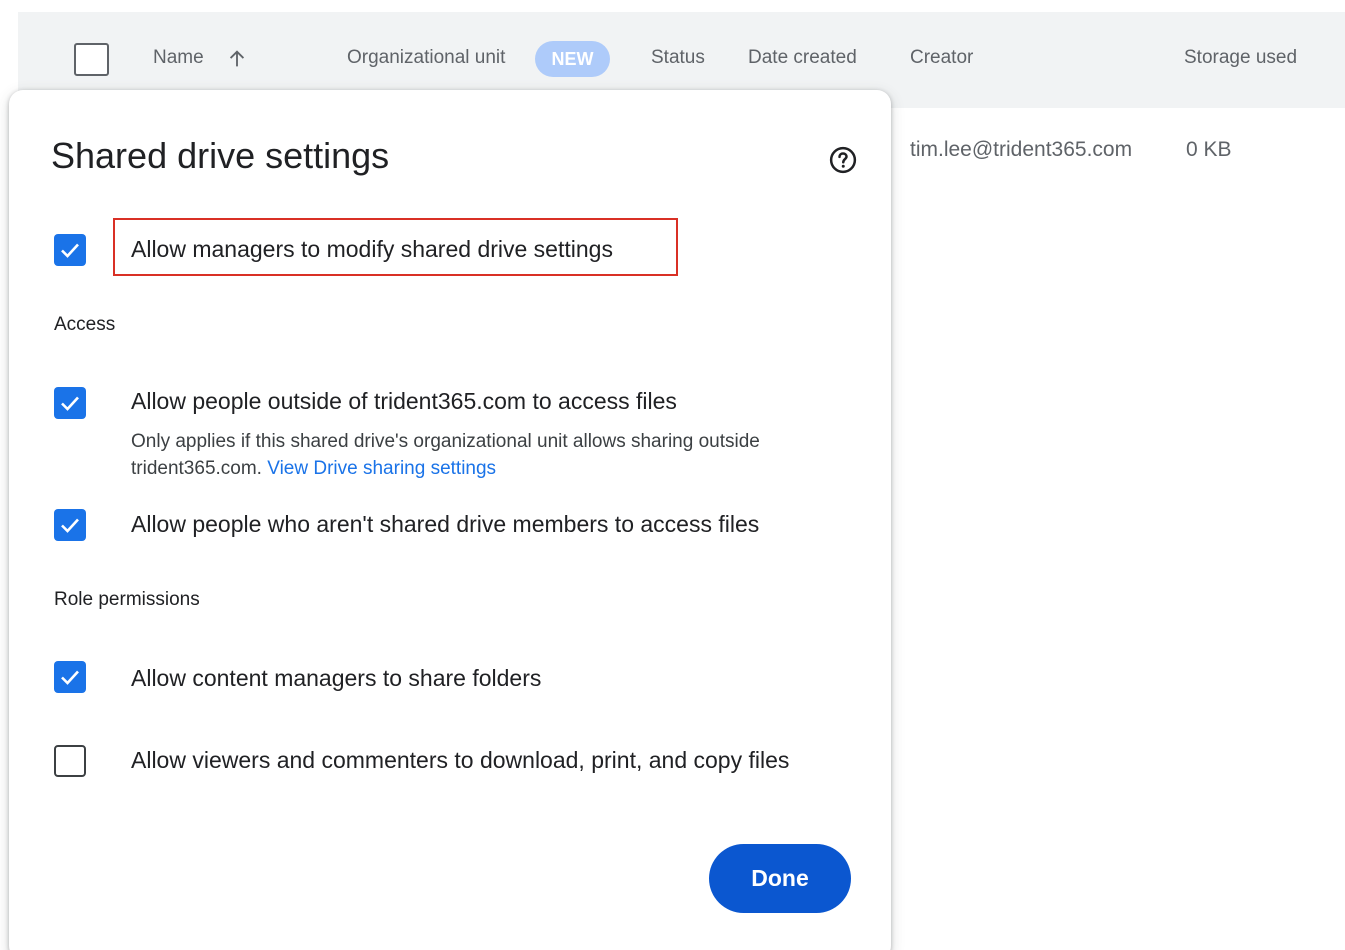 The height and width of the screenshot is (950, 1345). Describe the element at coordinates (127, 599) in the screenshot. I see `section-title-role-permissions: Role permissions` at that location.